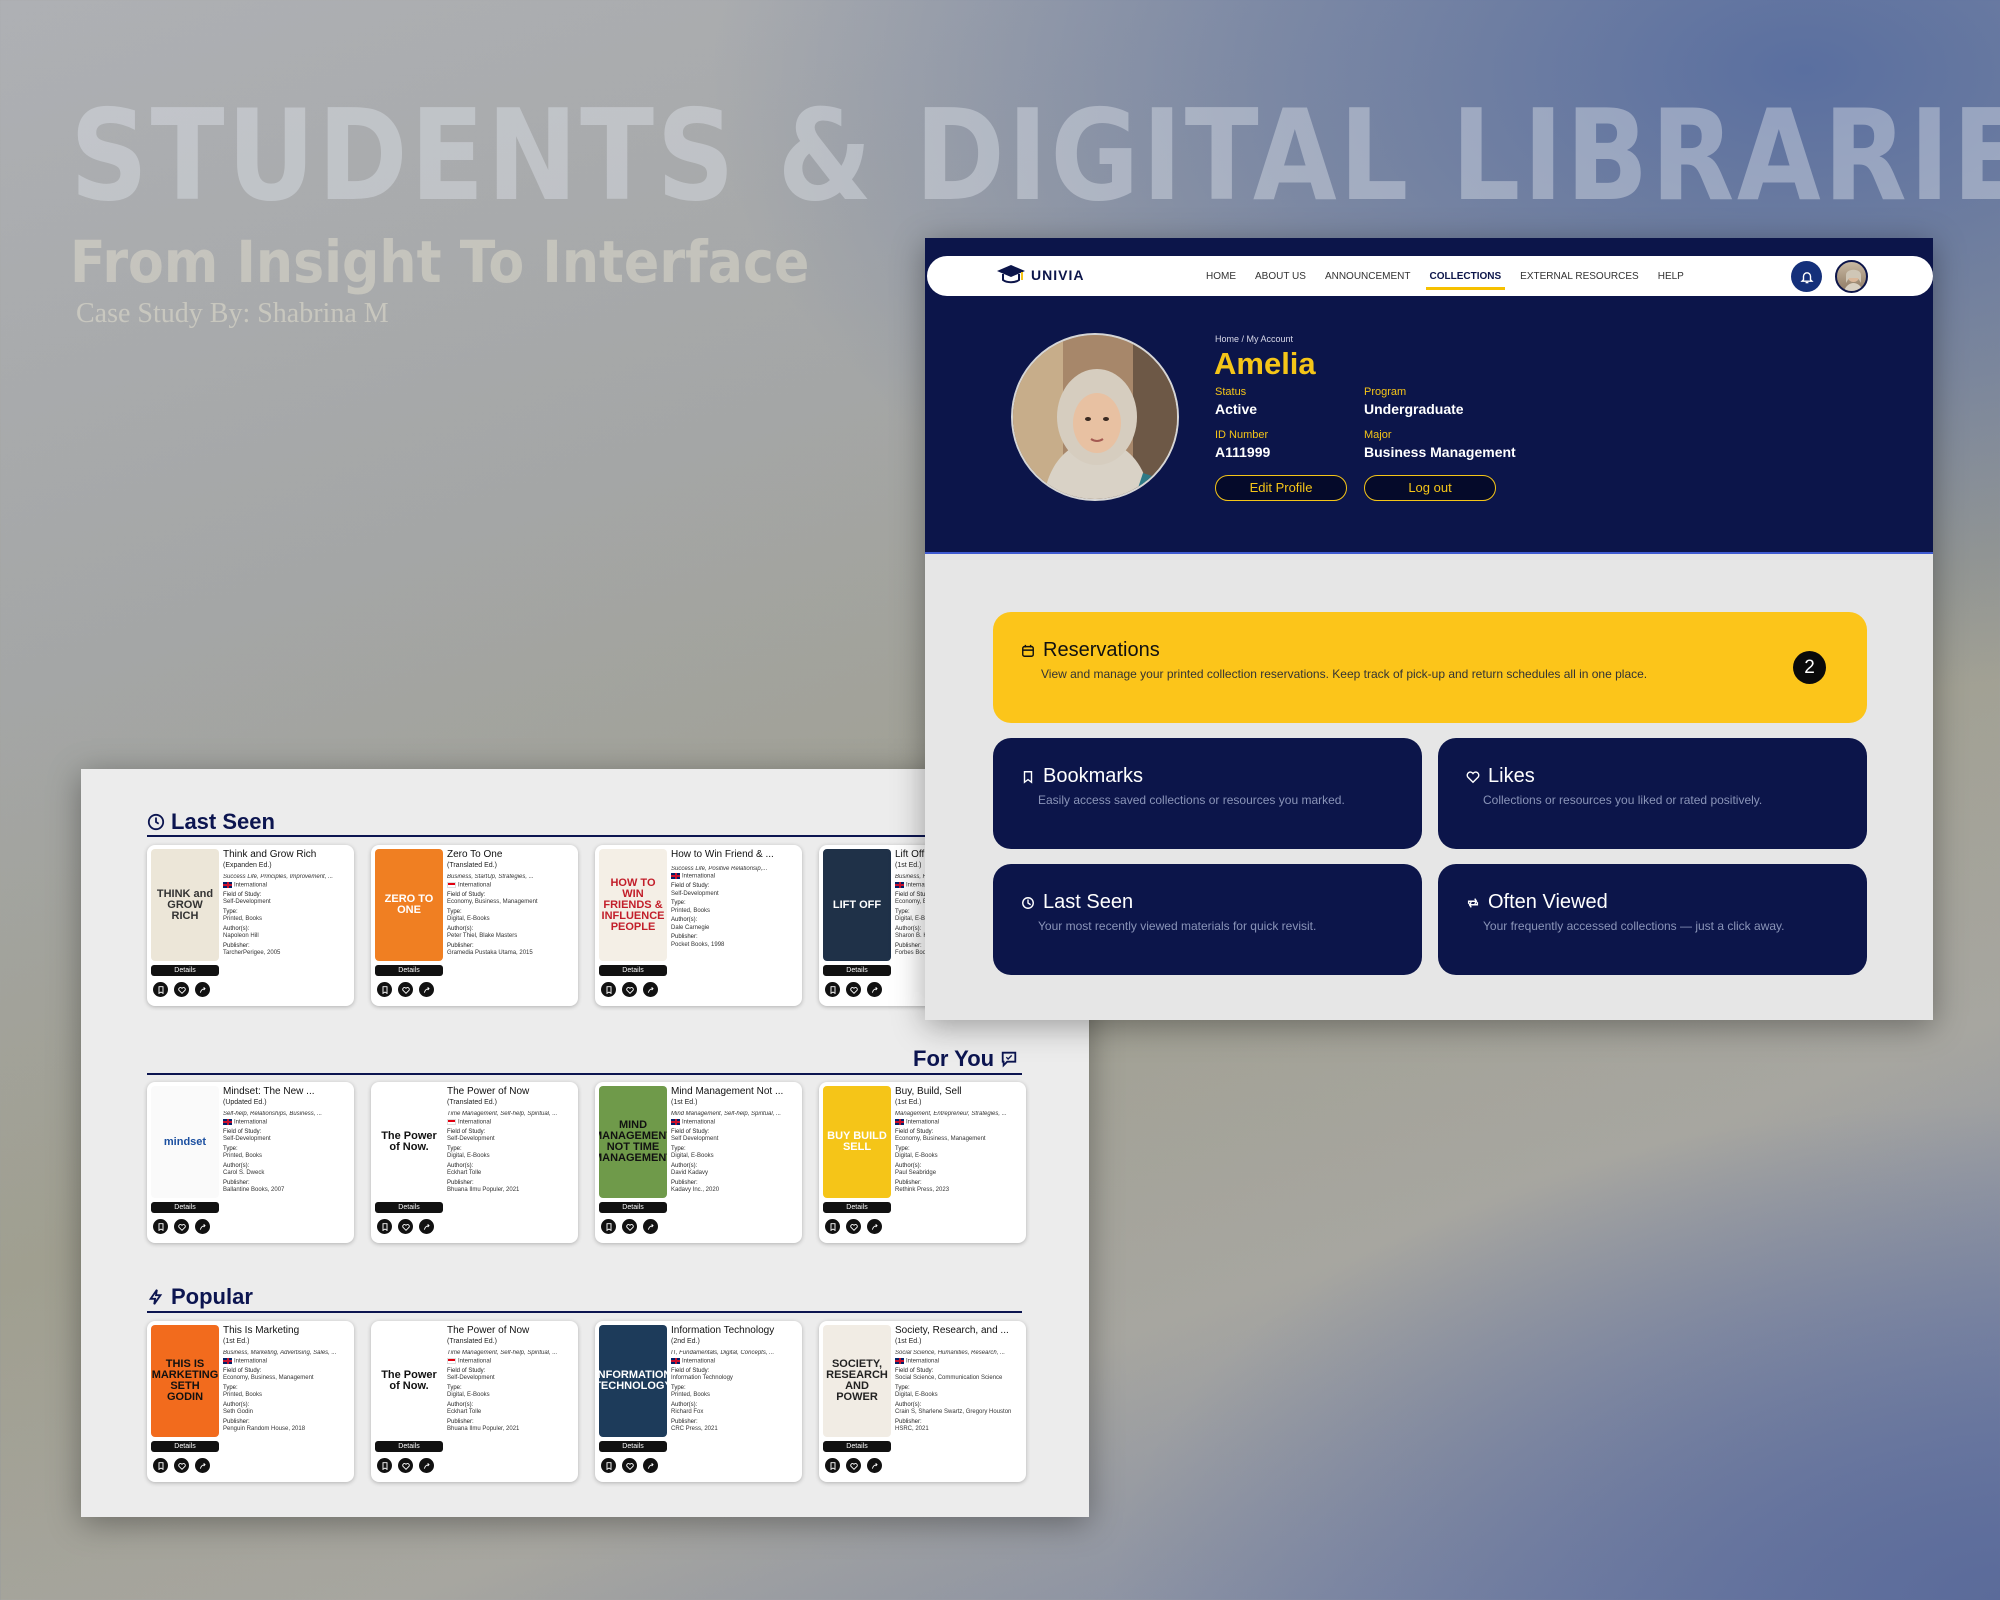 This screenshot has height=1600, width=2000. What do you see at coordinates (691, 910) in the screenshot?
I see `book-type: Printed, Books` at bounding box center [691, 910].